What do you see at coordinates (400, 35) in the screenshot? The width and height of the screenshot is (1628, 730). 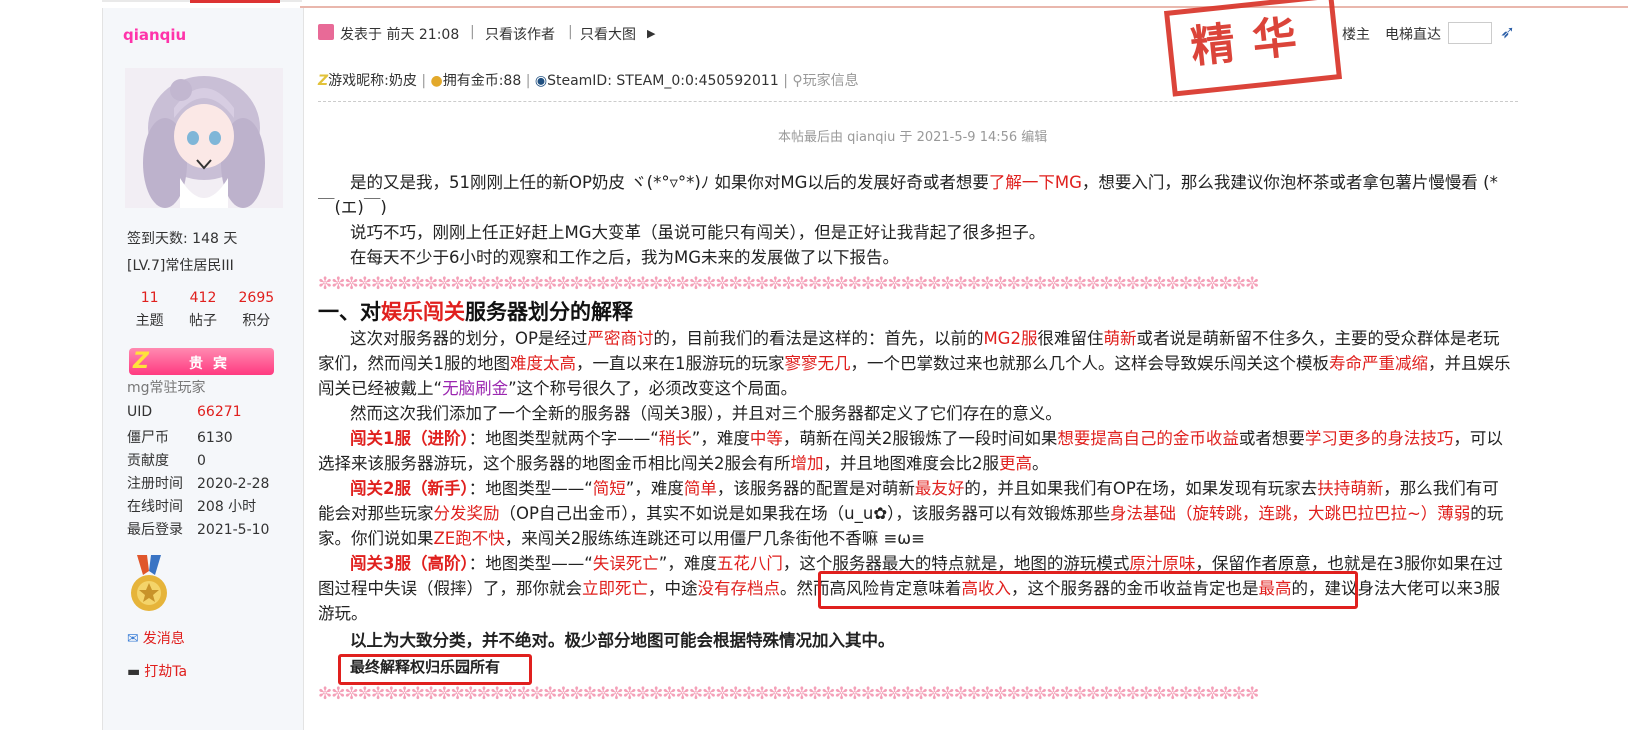 I see `post-time: 发表于 前天 21:08` at bounding box center [400, 35].